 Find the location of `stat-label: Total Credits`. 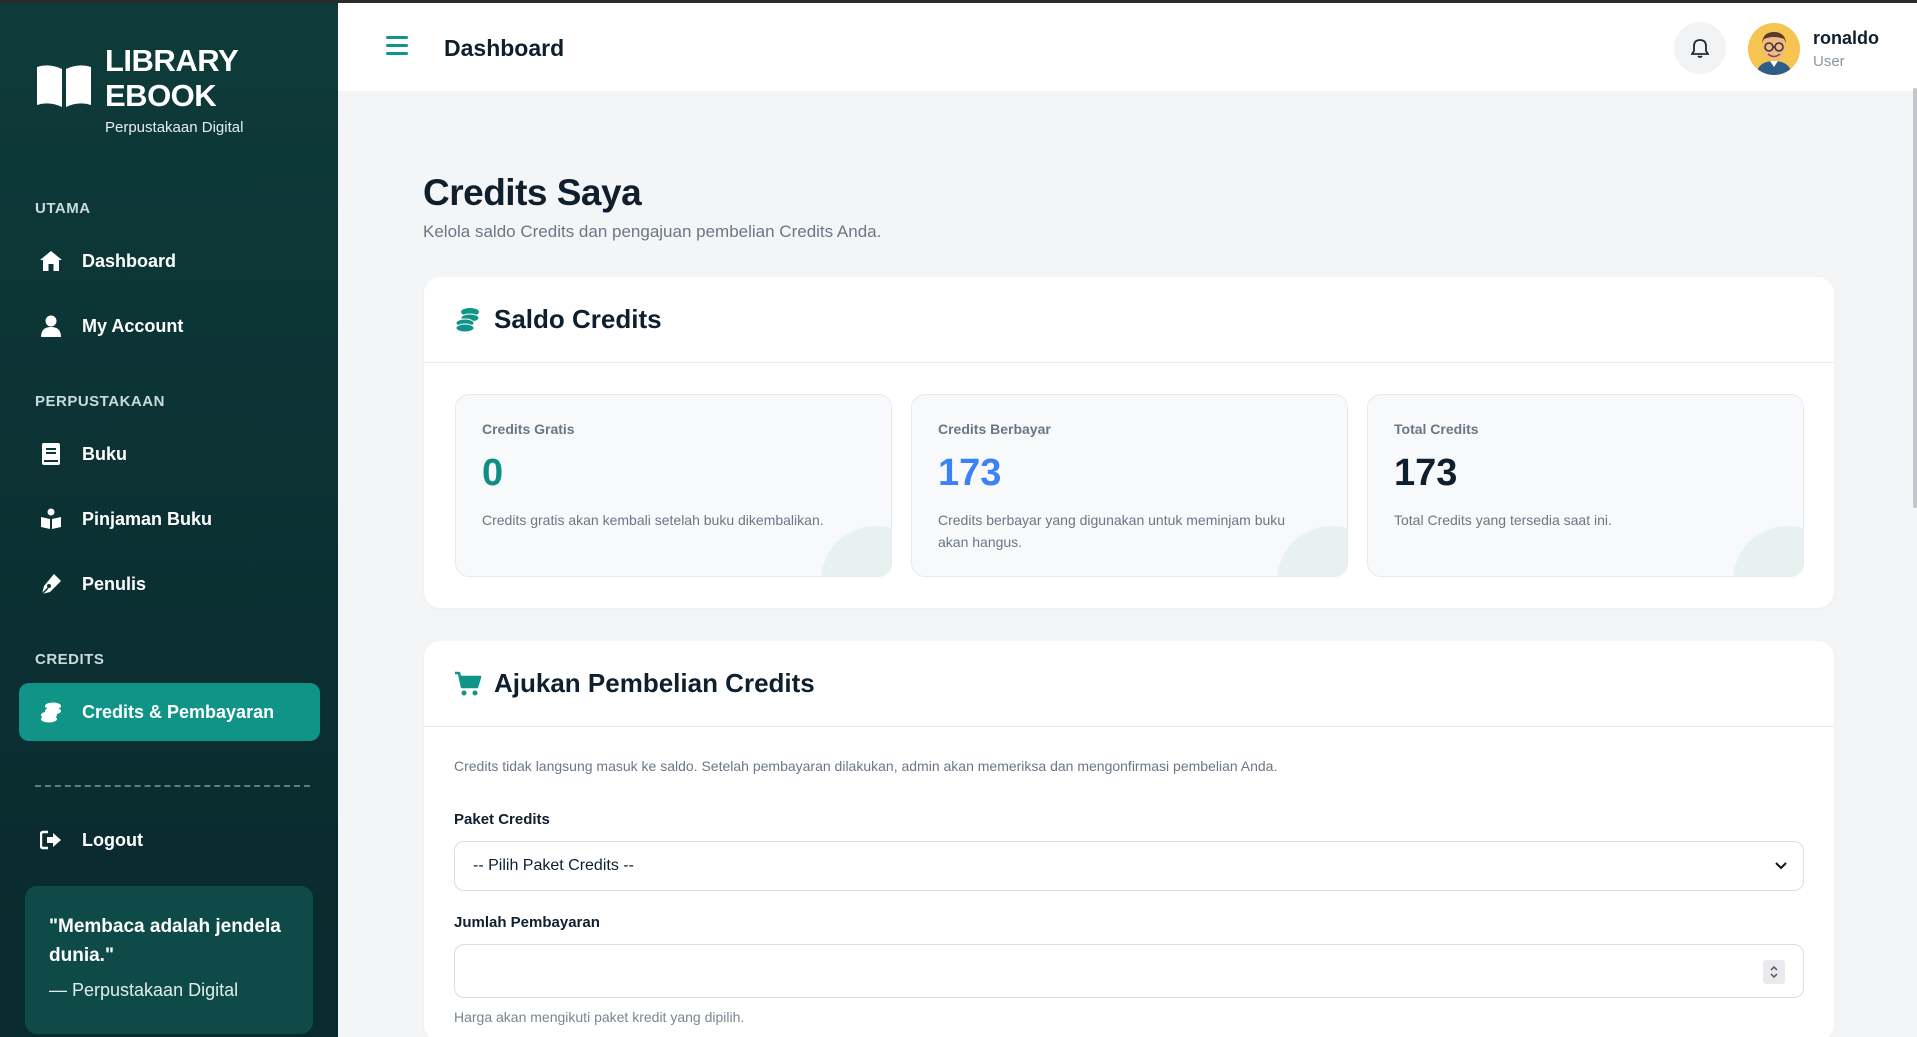

stat-label: Total Credits is located at coordinates (1436, 429).